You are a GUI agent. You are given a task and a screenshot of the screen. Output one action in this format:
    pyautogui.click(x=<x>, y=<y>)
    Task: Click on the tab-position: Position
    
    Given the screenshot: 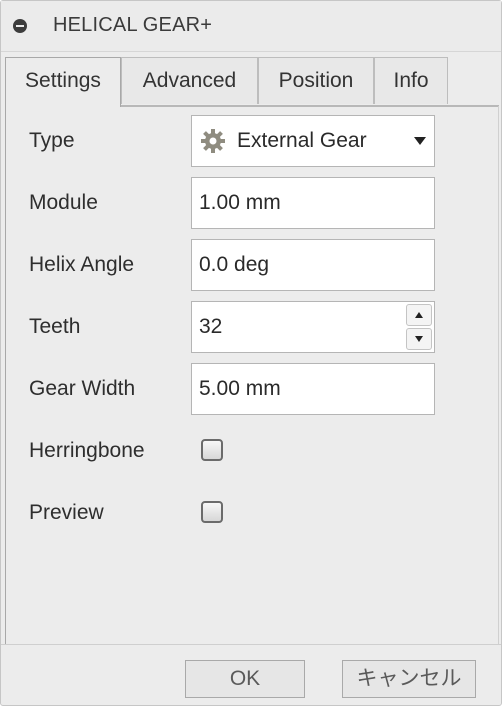 What is the action you would take?
    pyautogui.click(x=316, y=80)
    